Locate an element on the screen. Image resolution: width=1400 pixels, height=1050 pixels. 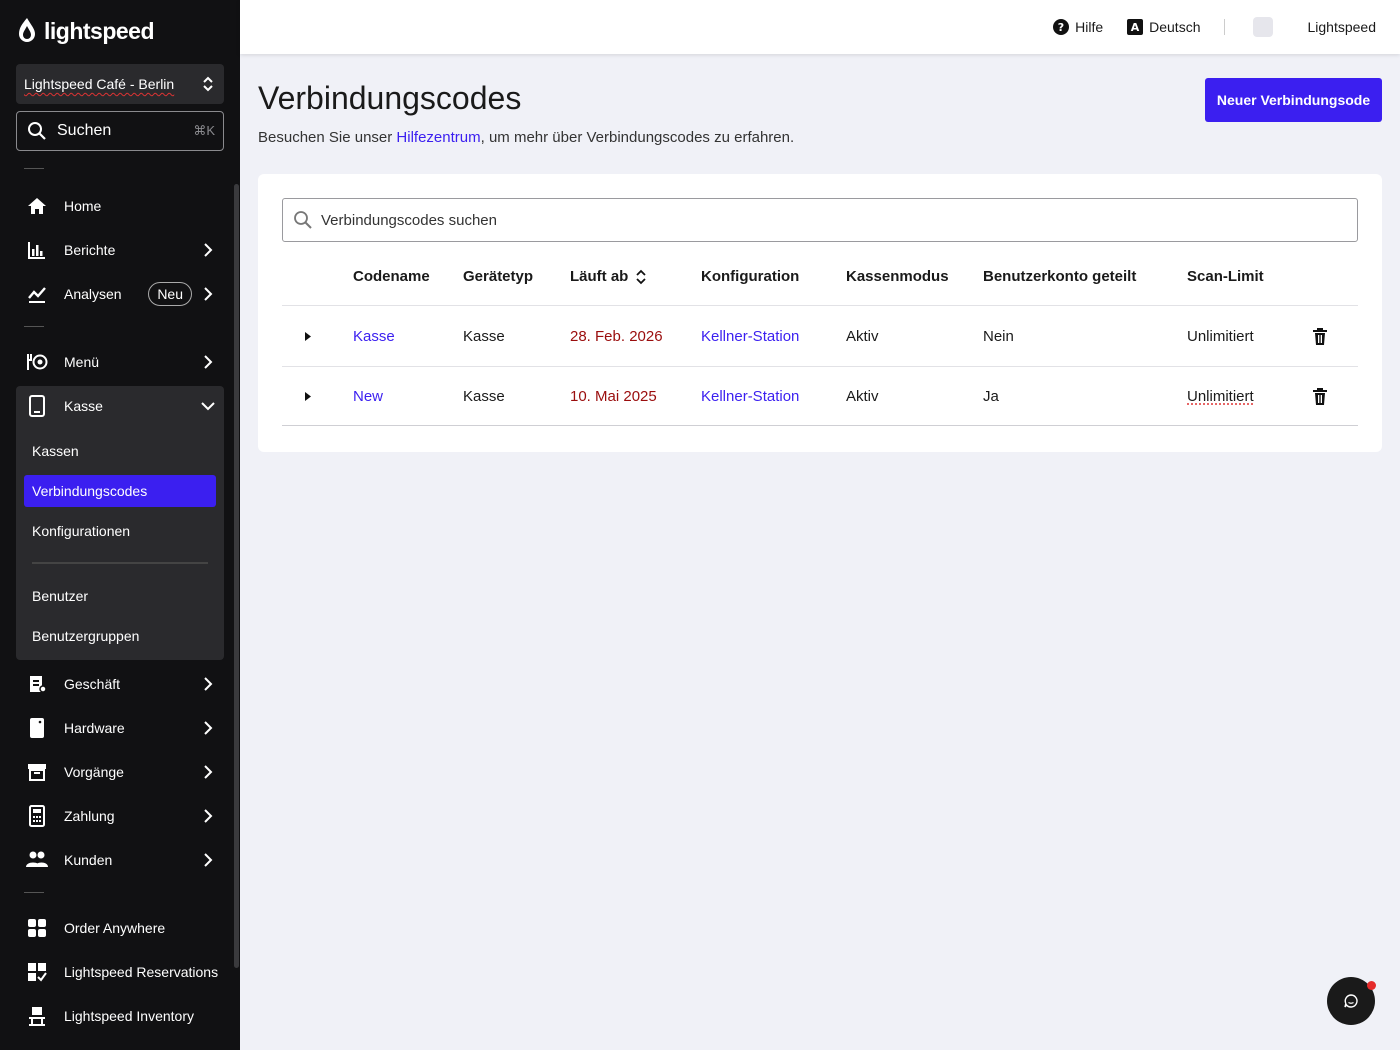
help-center-link: Hilfezentrum is located at coordinates (438, 137).